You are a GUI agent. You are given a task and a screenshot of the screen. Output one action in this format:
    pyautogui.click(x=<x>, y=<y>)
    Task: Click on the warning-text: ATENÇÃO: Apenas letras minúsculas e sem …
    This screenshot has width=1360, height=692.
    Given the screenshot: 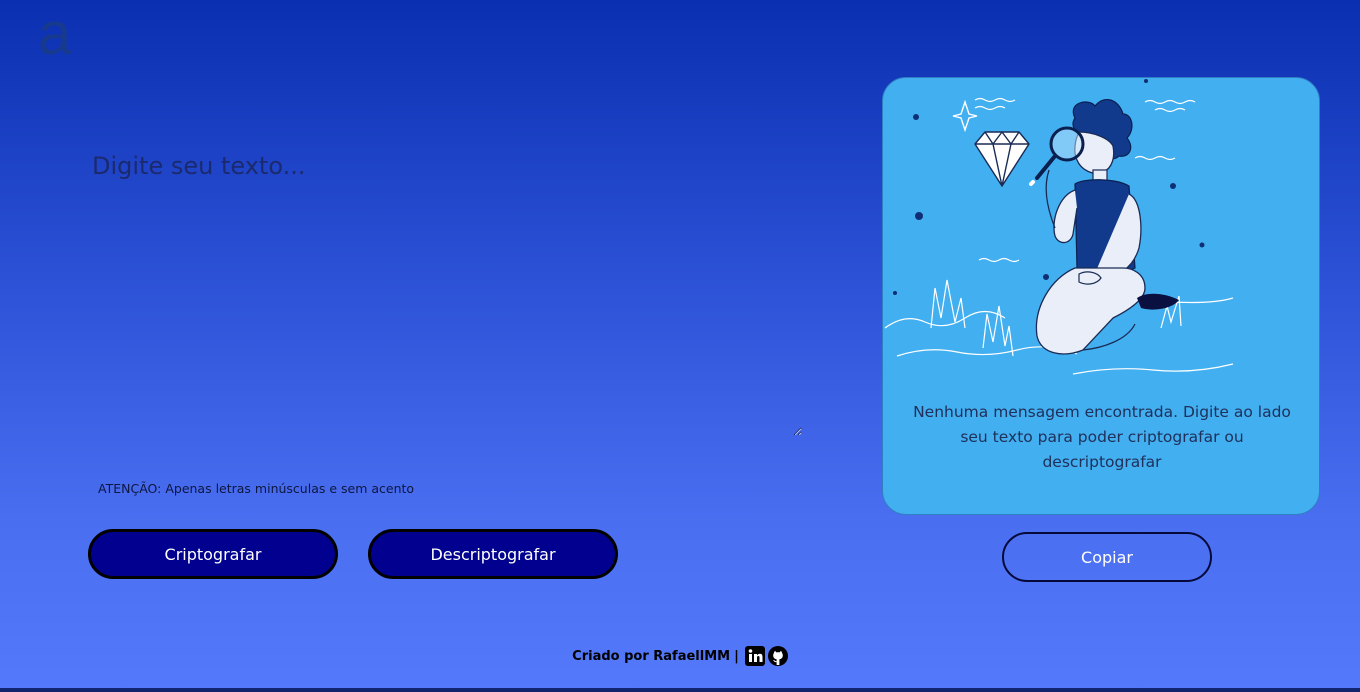 What is the action you would take?
    pyautogui.click(x=256, y=488)
    